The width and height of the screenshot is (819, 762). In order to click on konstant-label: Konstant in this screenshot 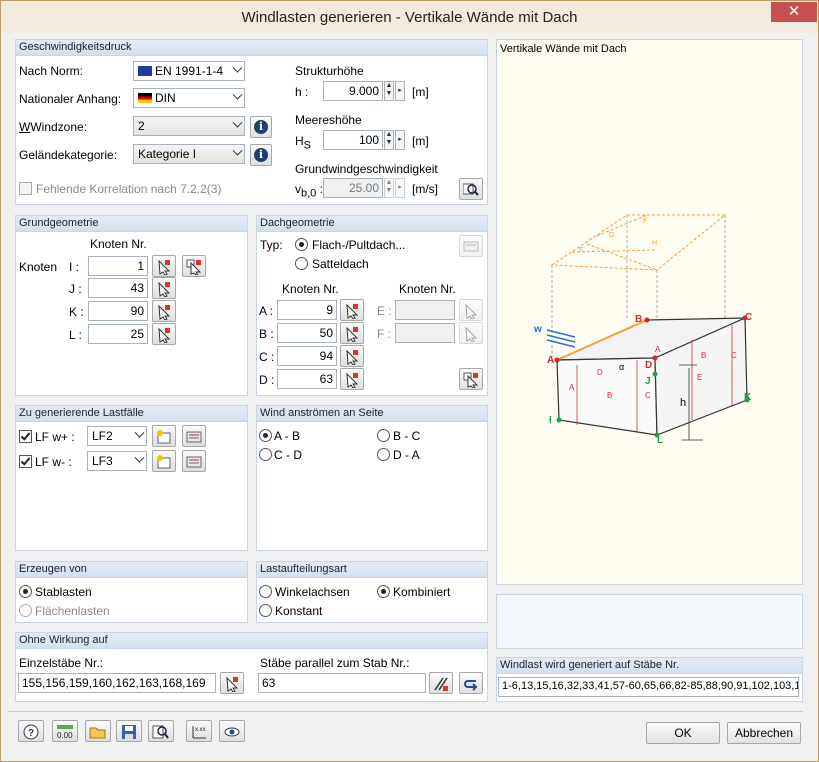, I will do `click(299, 611)`.